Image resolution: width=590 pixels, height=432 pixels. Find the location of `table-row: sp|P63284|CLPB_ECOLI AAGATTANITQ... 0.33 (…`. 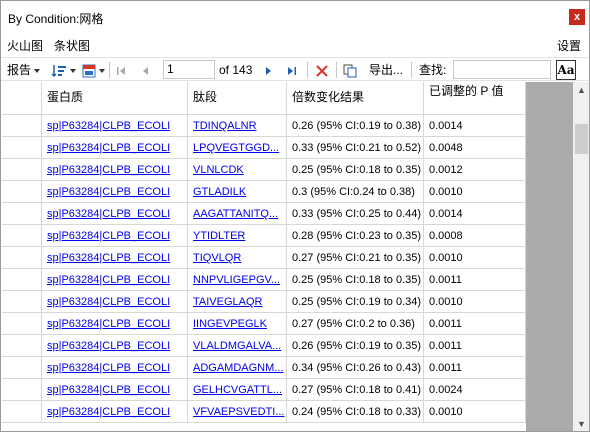

table-row: sp|P63284|CLPB_ECOLI AAGATTANITQ... 0.33 (… is located at coordinates (264, 214).